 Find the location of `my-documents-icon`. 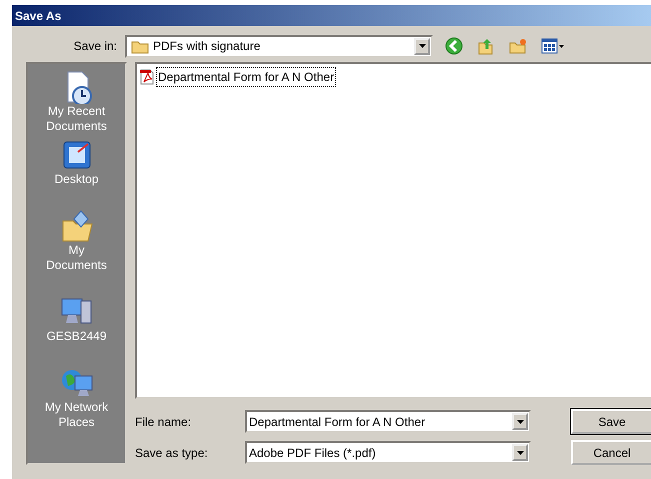

my-documents-icon is located at coordinates (77, 226).